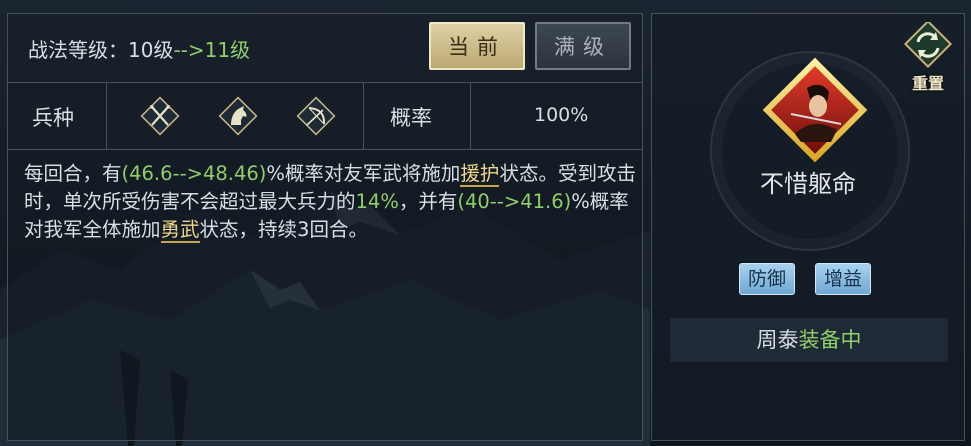 This screenshot has height=446, width=971. Describe the element at coordinates (377, 201) in the screenshot. I see `desc-value: 14%` at that location.